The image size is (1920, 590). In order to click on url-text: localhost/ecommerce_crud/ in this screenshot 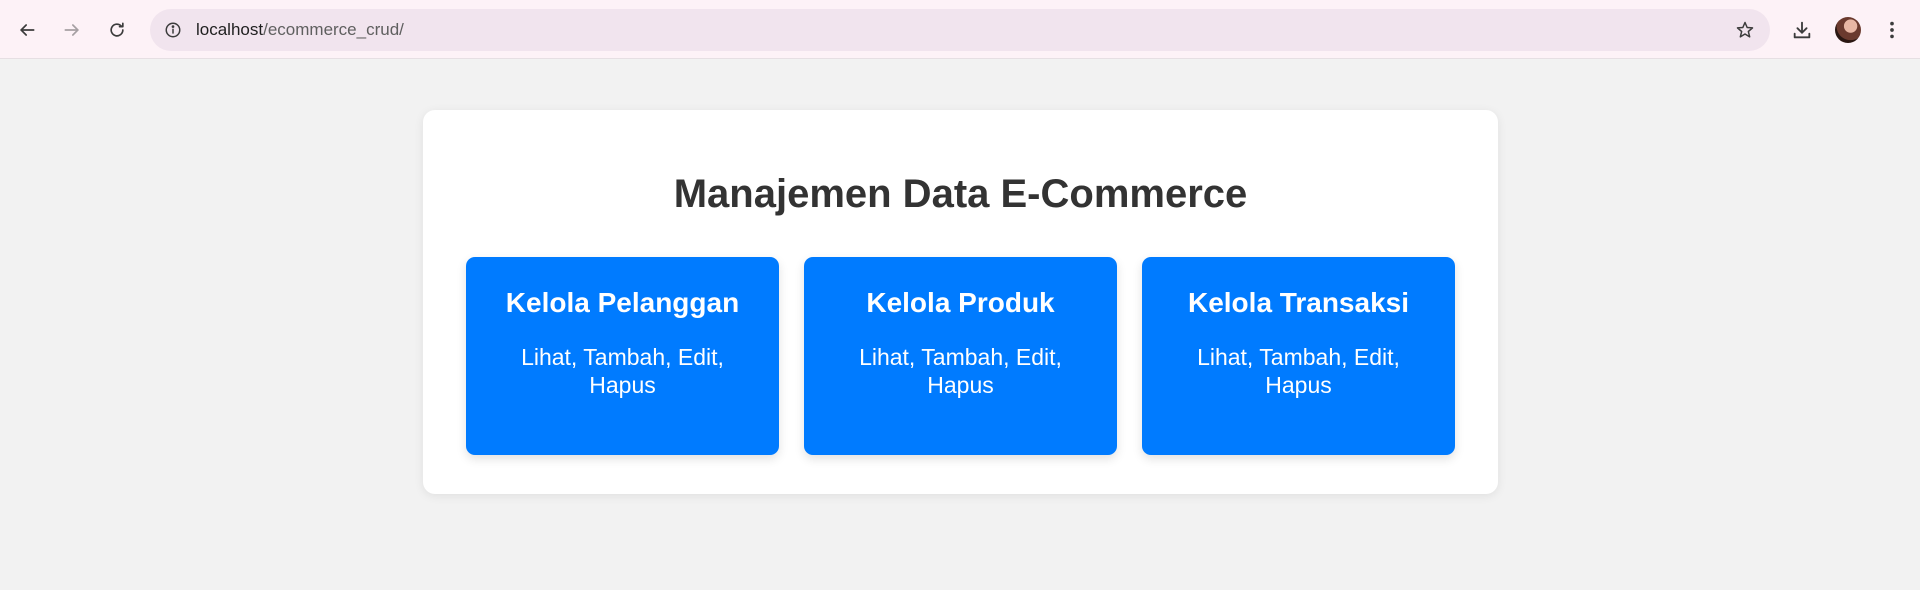, I will do `click(300, 30)`.